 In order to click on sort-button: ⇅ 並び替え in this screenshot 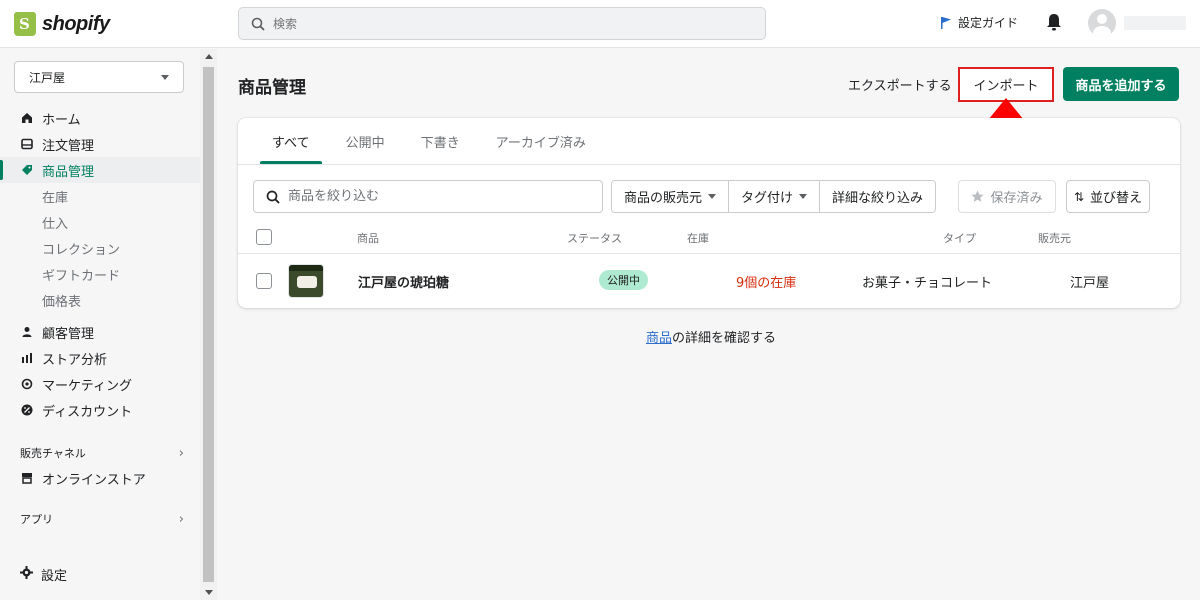, I will do `click(1108, 196)`.